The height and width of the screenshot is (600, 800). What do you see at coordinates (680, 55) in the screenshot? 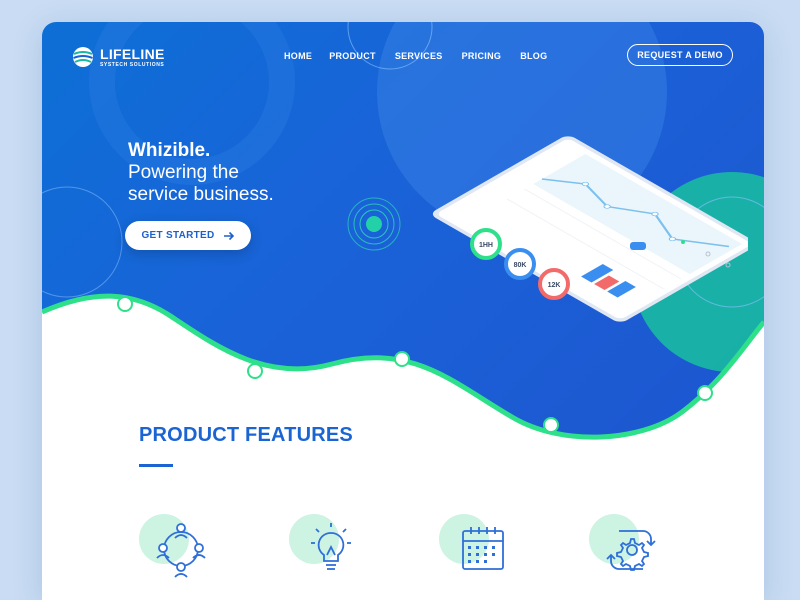
I see `request-demo-button: REQUEST A DEMO` at bounding box center [680, 55].